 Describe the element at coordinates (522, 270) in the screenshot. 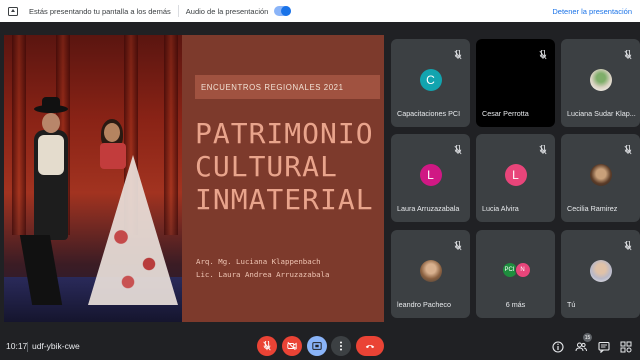

I see `mini-avatar: N` at that location.